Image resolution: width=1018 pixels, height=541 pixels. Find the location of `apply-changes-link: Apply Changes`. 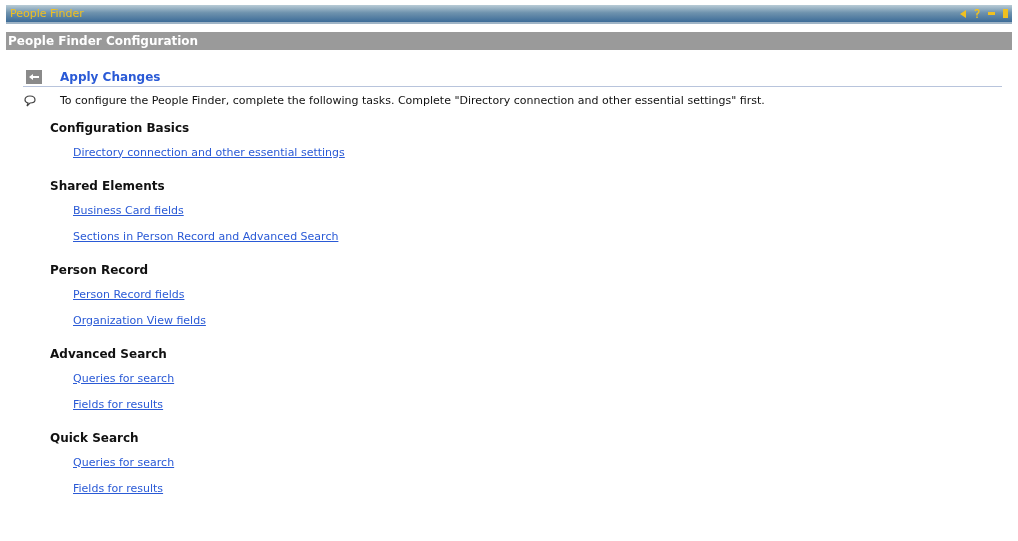

apply-changes-link: Apply Changes is located at coordinates (110, 77).